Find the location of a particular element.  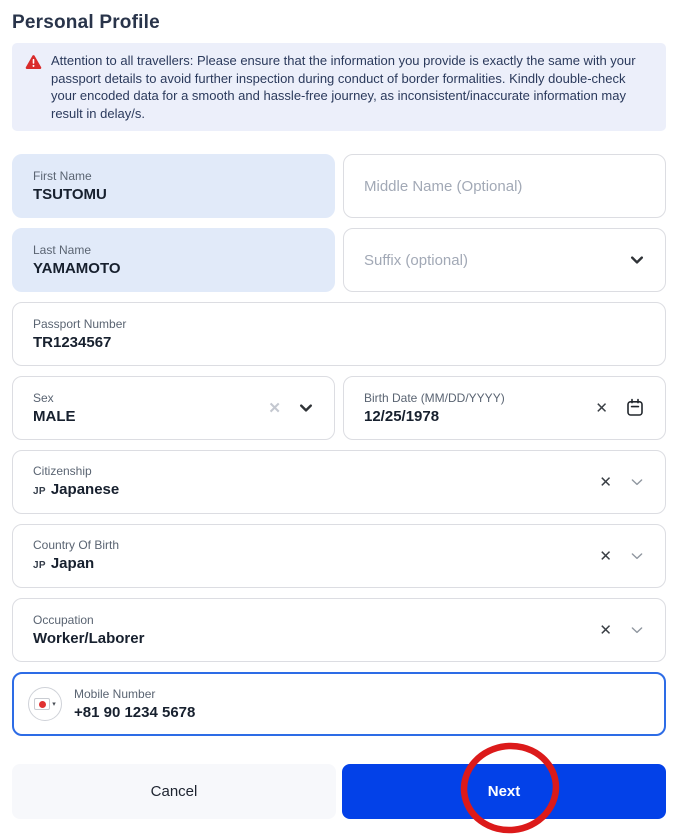

japan-flag-icon is located at coordinates (42, 704).